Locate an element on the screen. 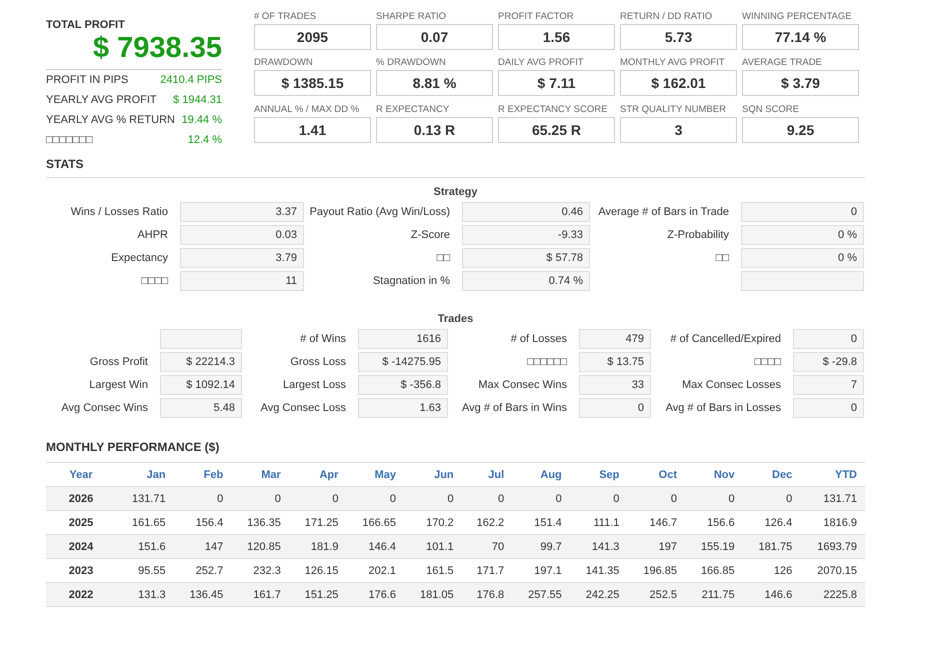 This screenshot has width=946, height=659. summary-value: 19.44 % is located at coordinates (202, 120).